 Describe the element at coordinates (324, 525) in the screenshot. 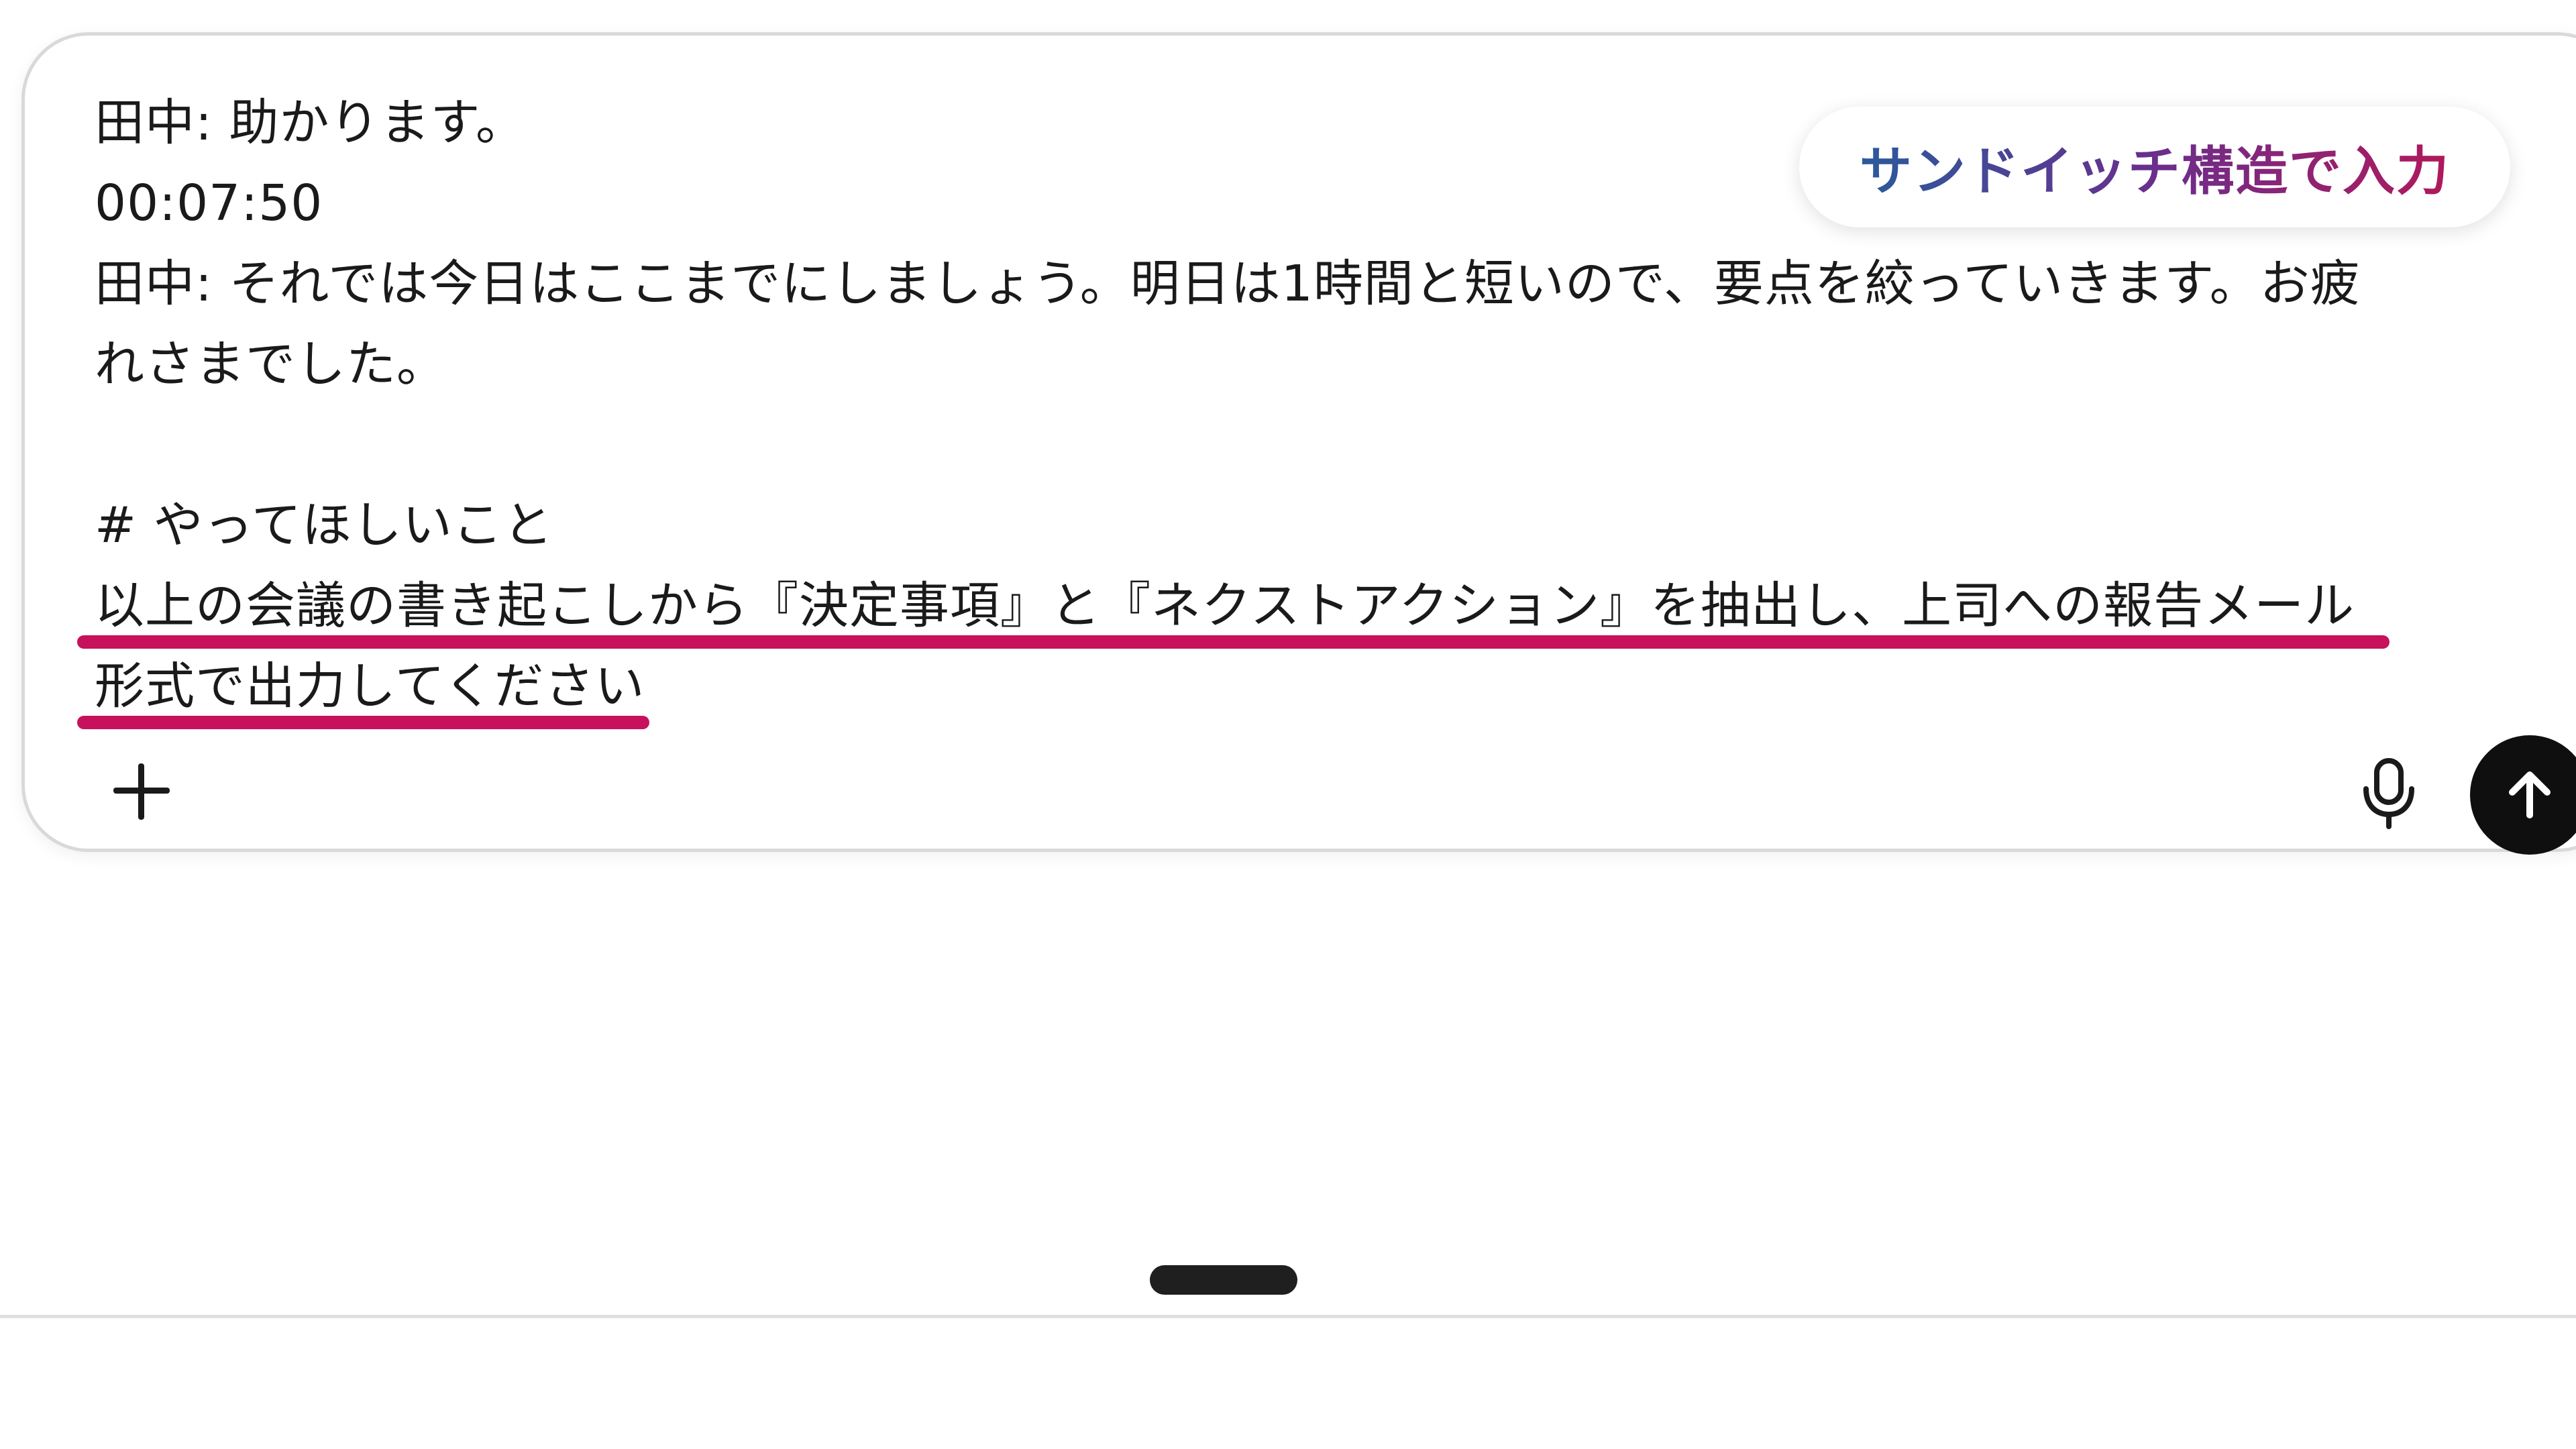

I see `instruction-heading: # やってほしいこと` at that location.